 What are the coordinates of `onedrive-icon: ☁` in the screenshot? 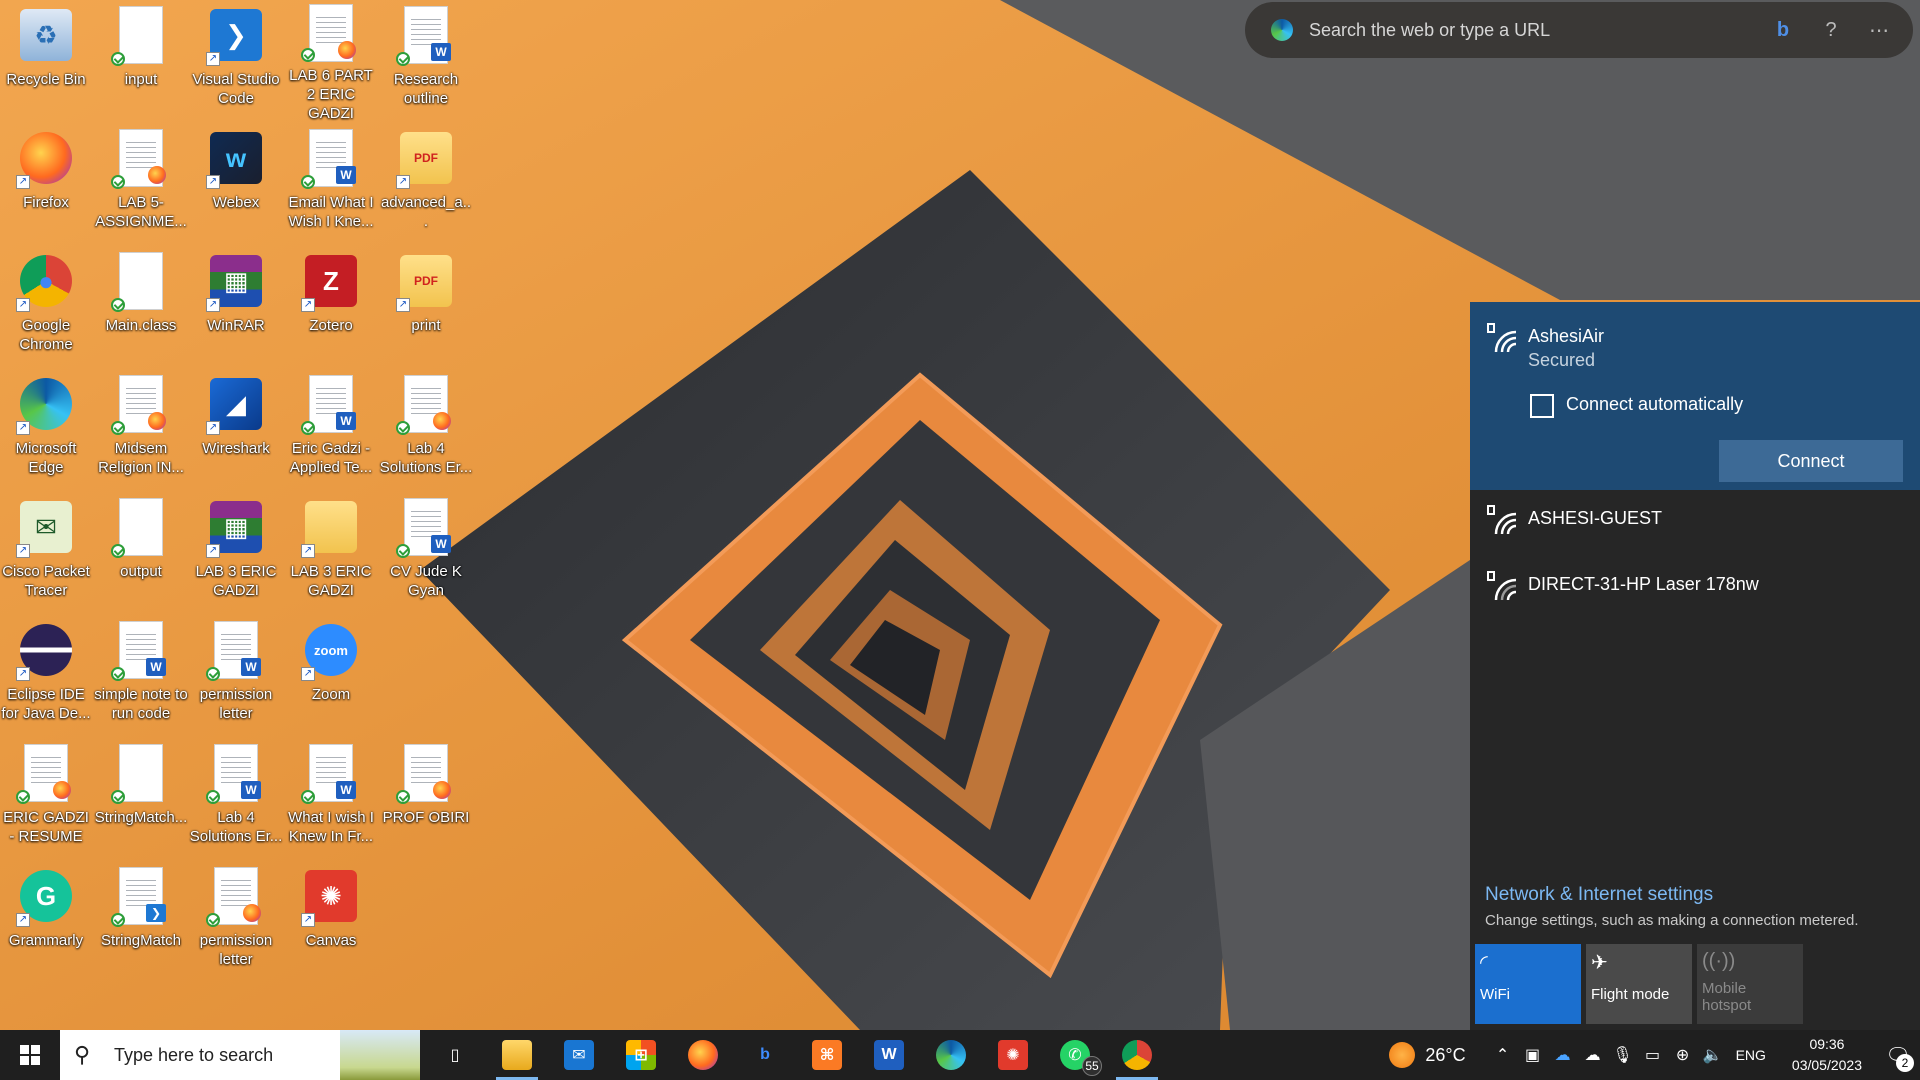 It's located at (1563, 1055).